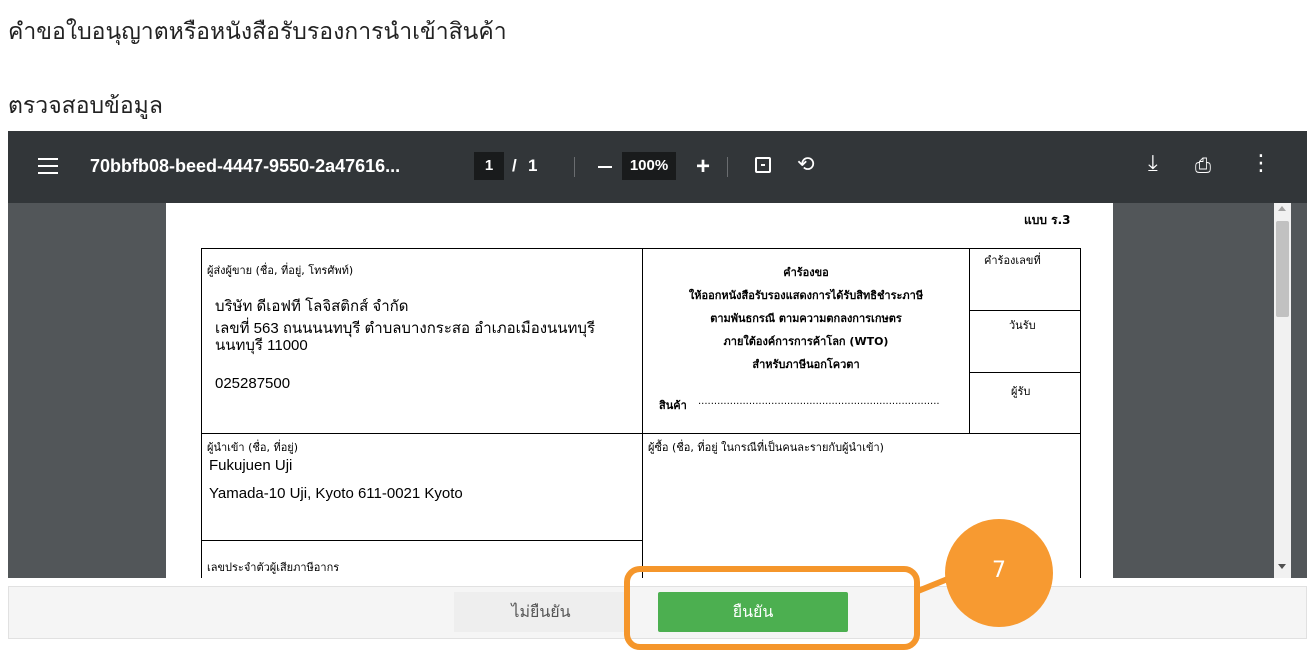 The width and height of the screenshot is (1312, 658). I want to click on download-icon: ⤓, so click(1153, 163).